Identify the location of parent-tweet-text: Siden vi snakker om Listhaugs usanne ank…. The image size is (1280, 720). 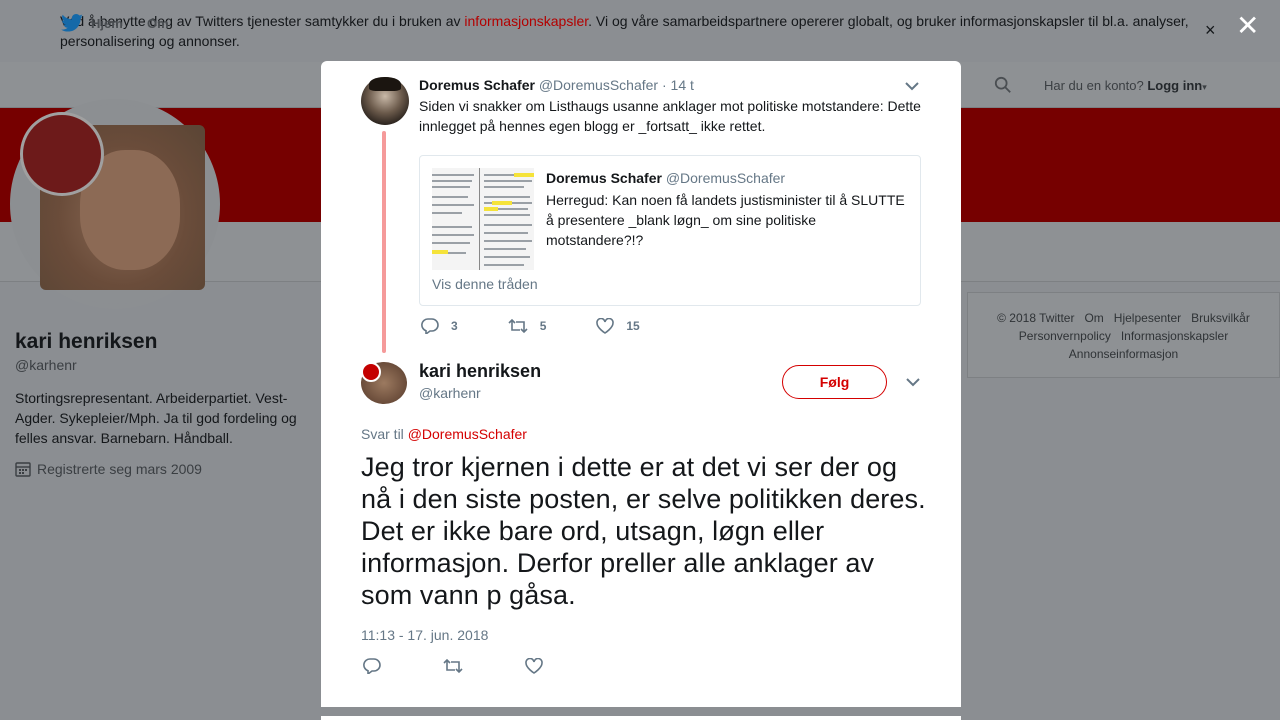
(670, 116).